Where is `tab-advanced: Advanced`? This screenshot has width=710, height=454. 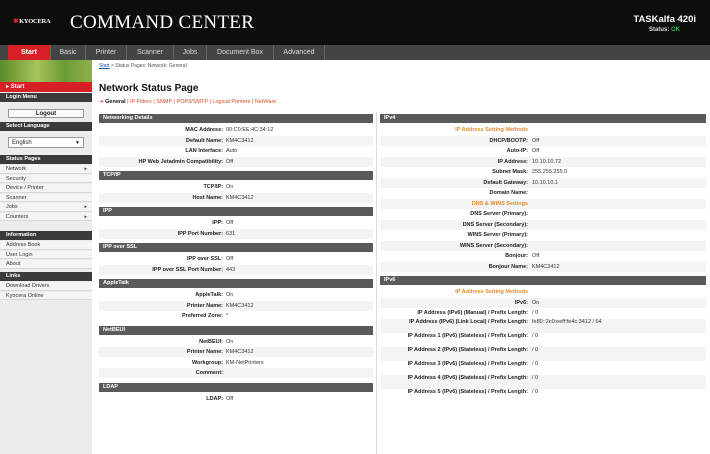
tab-advanced: Advanced is located at coordinates (299, 52).